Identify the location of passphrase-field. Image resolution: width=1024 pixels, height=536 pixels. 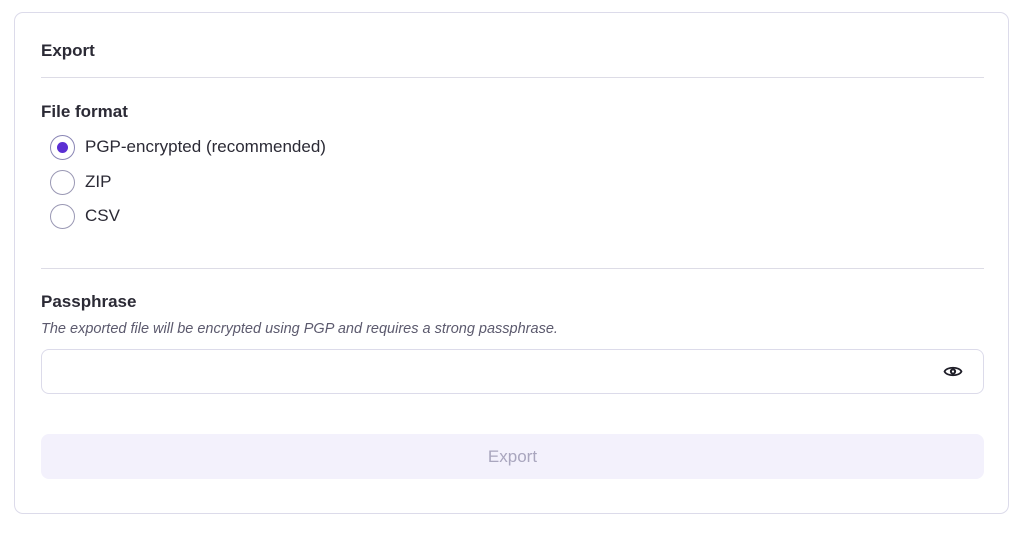
(512, 371).